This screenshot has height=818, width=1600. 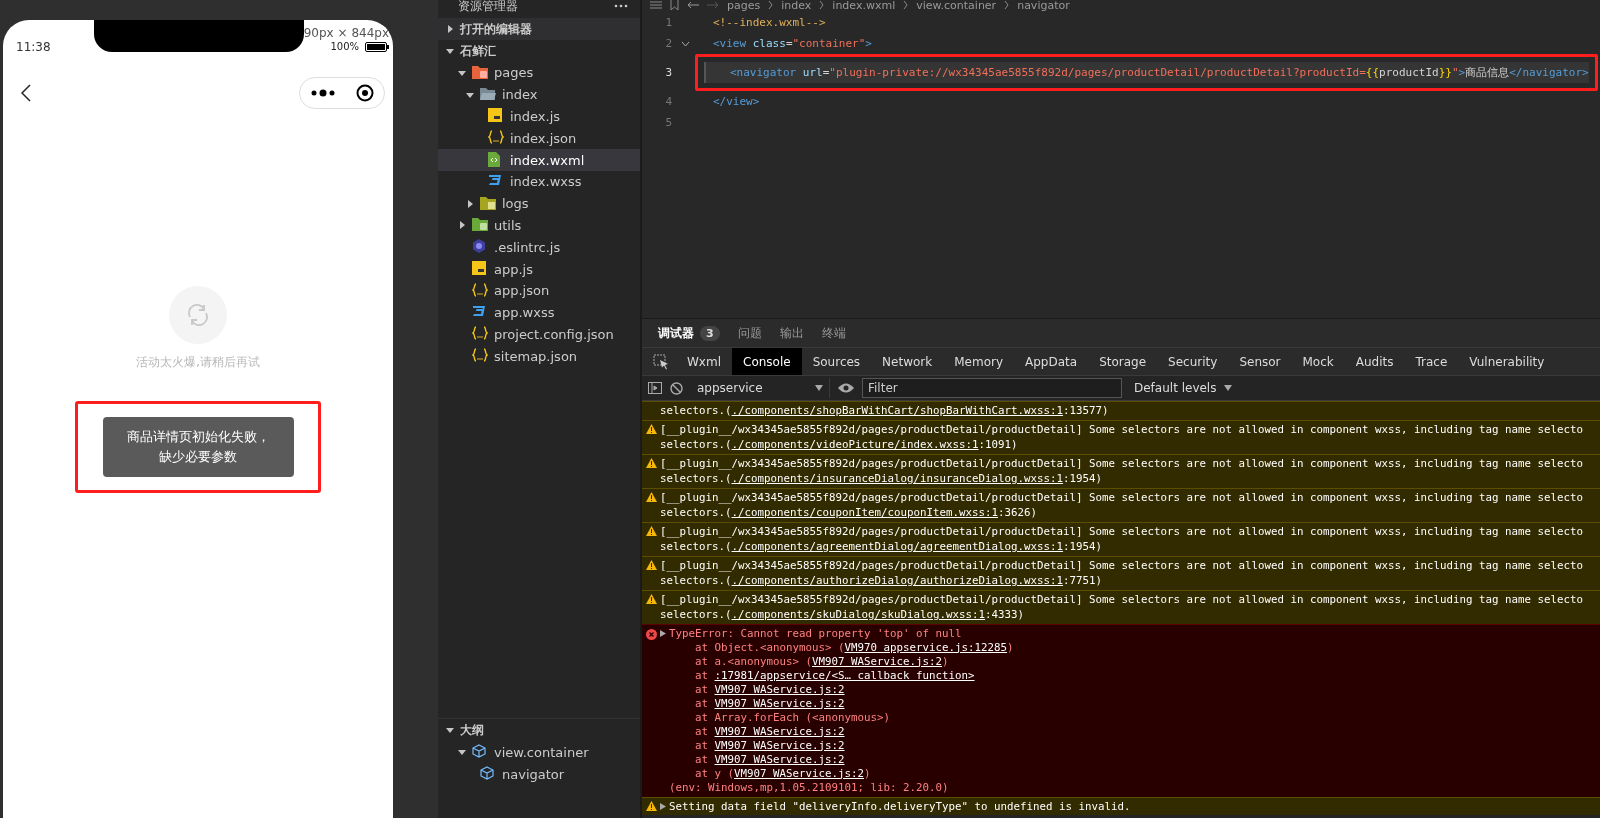 What do you see at coordinates (1318, 361) in the screenshot?
I see `devtools-tab: Mock` at bounding box center [1318, 361].